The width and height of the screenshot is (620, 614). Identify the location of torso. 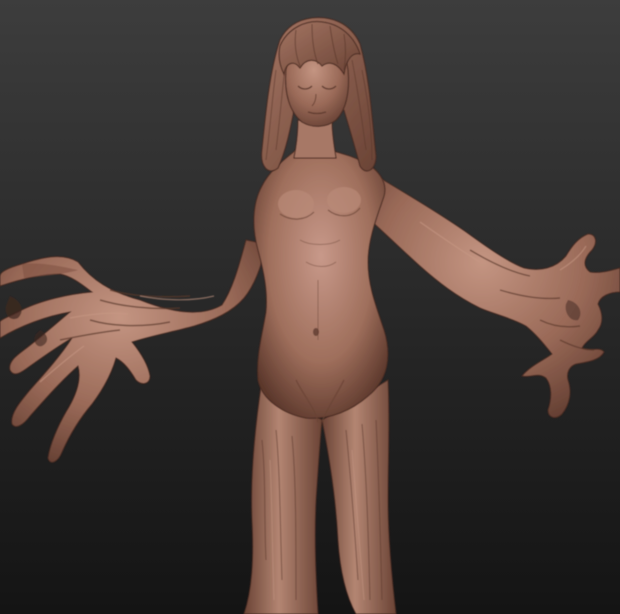
(321, 285).